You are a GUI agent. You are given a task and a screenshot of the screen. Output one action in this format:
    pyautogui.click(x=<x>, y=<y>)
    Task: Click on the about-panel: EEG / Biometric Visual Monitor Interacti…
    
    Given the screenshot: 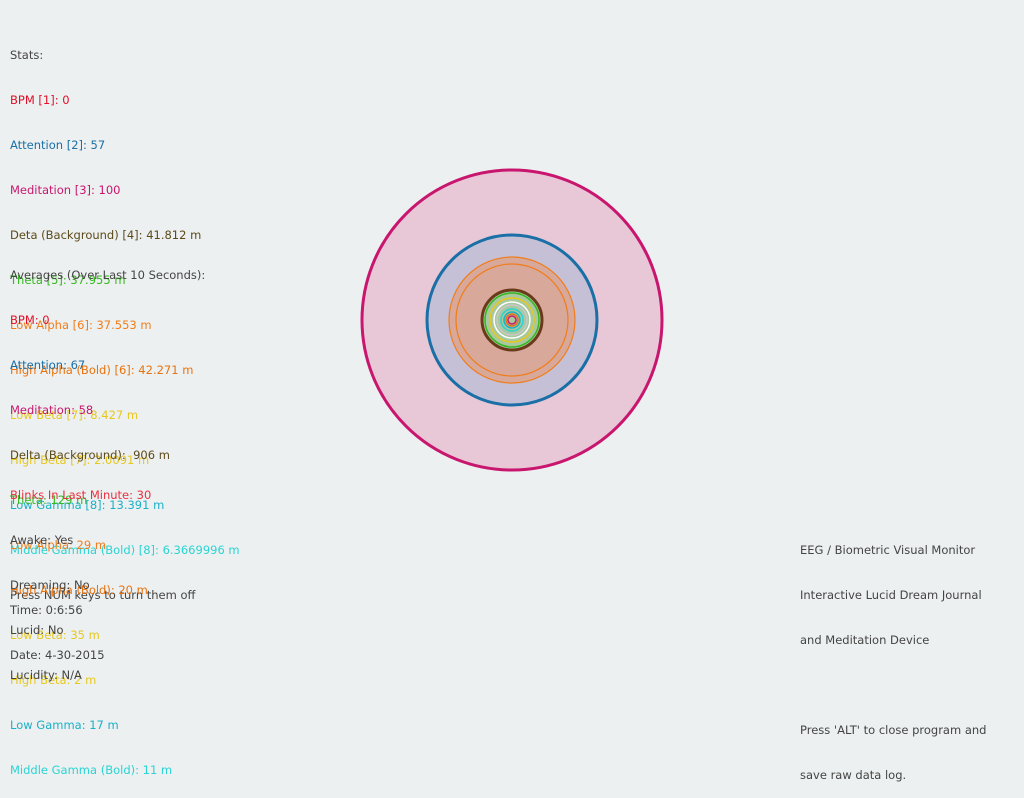 What is the action you would take?
    pyautogui.click(x=893, y=655)
    